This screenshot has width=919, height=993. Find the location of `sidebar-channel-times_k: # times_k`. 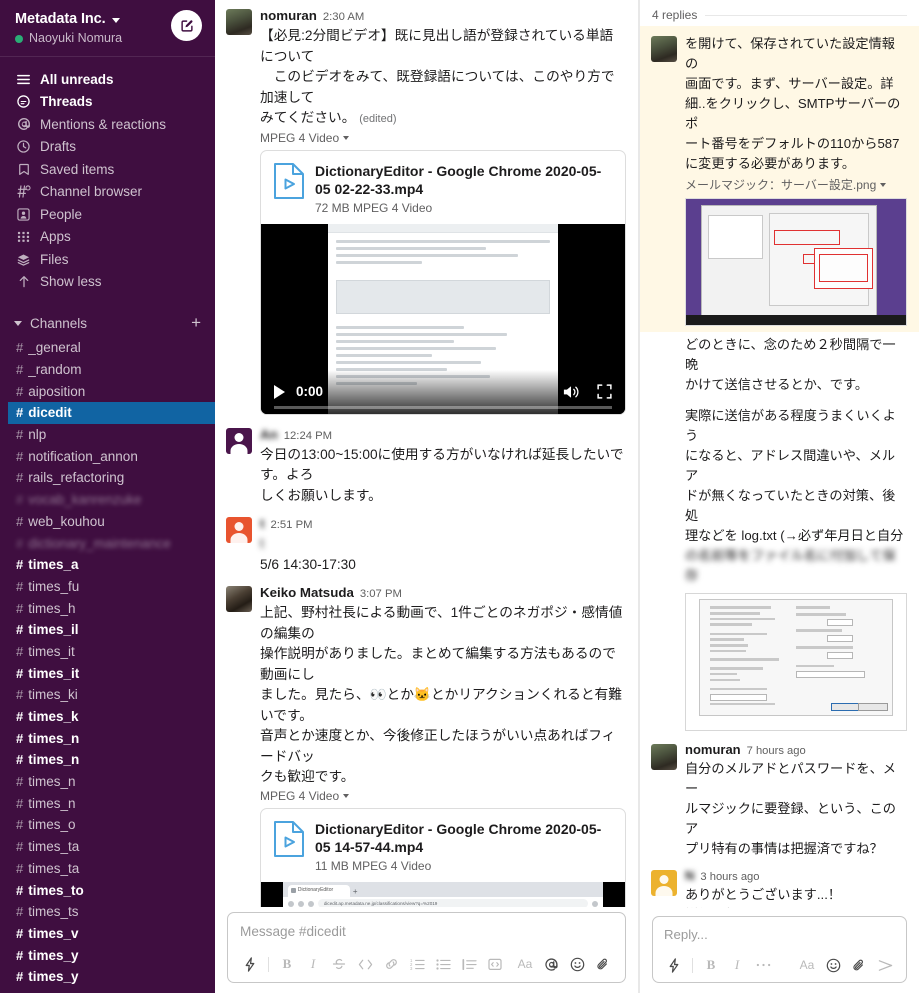

sidebar-channel-times_k: # times_k is located at coordinates (107, 717).